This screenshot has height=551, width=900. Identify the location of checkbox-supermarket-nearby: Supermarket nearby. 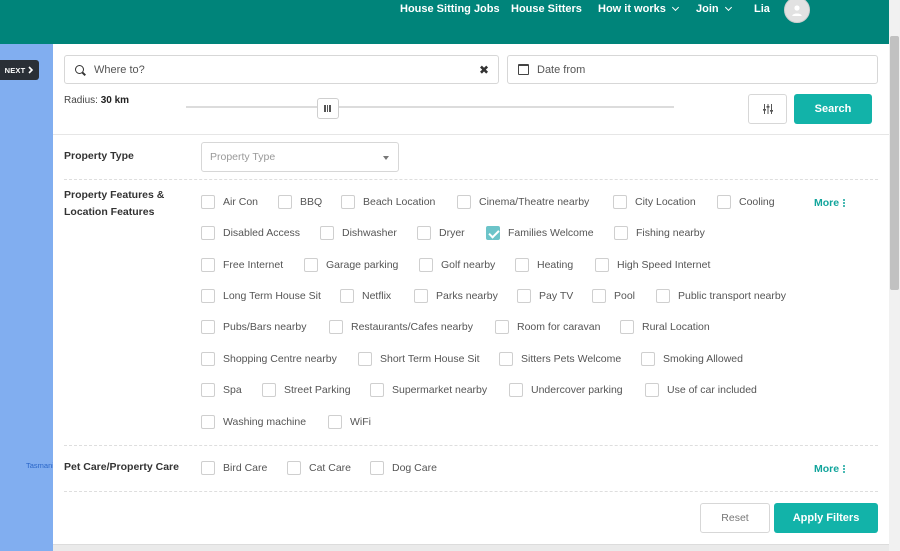
(428, 390).